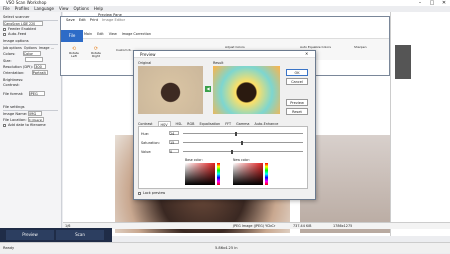 The image size is (450, 254). I want to click on result-image, so click(246, 90).